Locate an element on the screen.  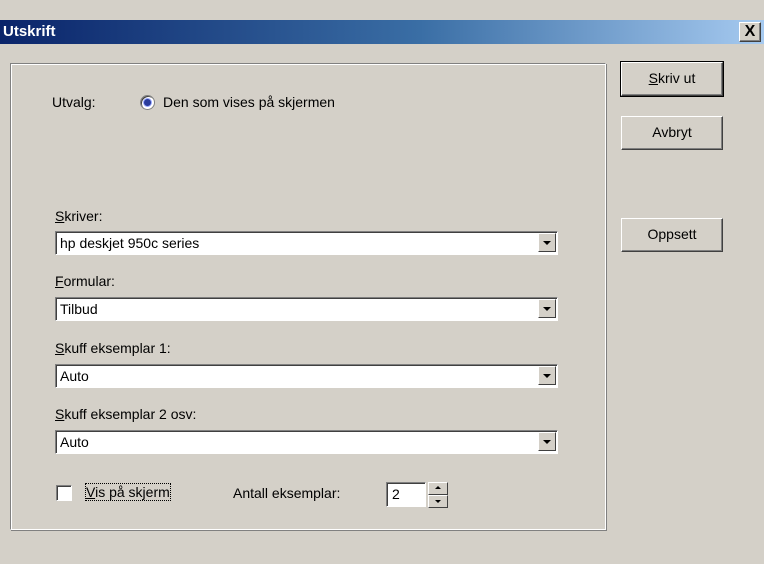
form-label: Formular: is located at coordinates (85, 281).